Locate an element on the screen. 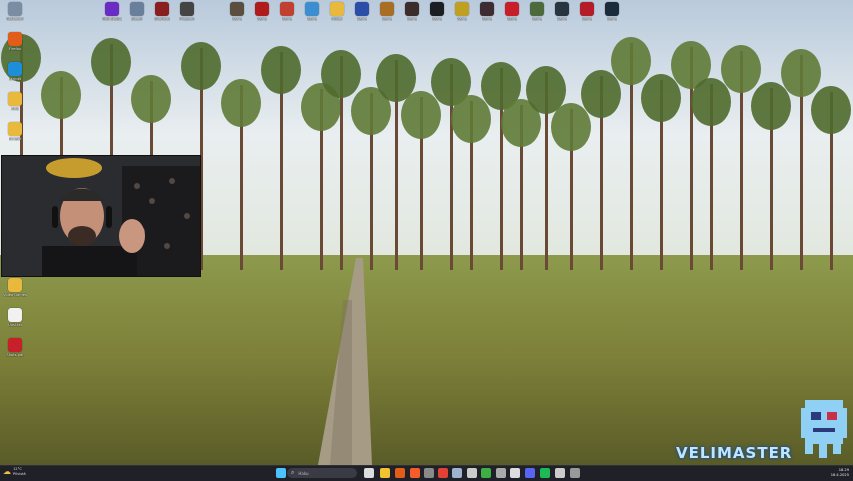  search-placeholder: Haku is located at coordinates (303, 473).